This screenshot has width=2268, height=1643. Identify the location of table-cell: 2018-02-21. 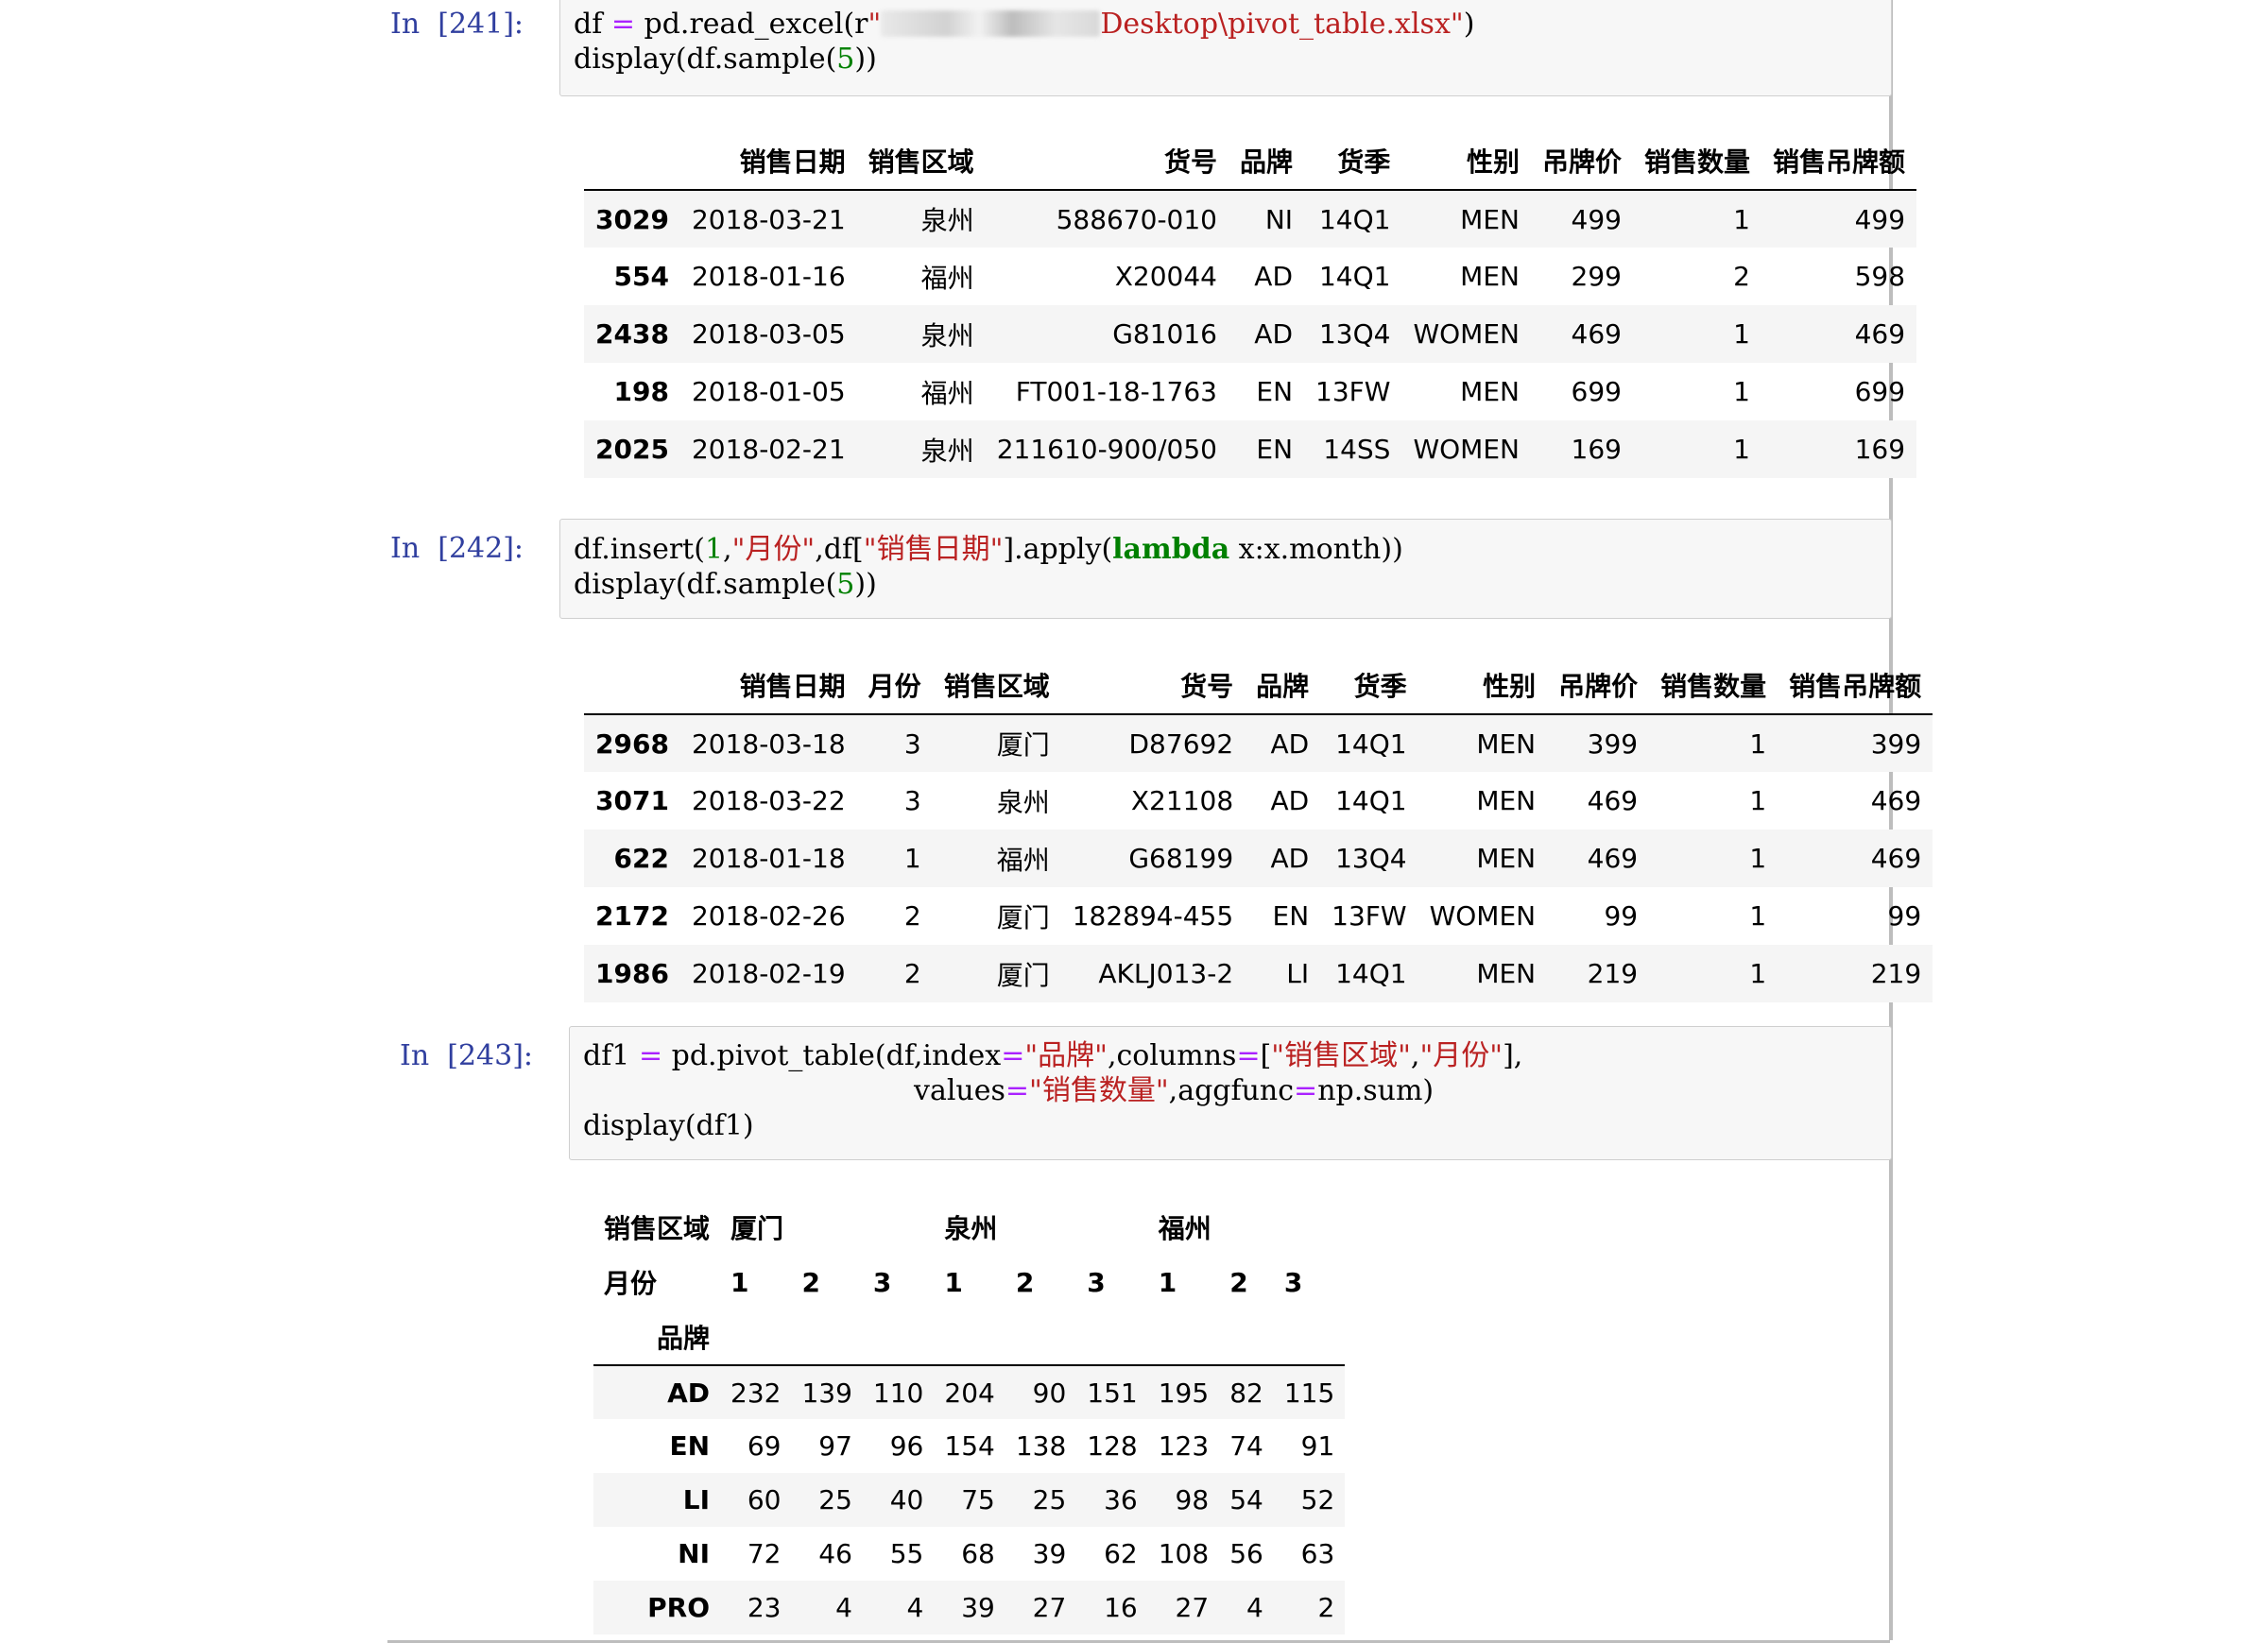
(768, 449).